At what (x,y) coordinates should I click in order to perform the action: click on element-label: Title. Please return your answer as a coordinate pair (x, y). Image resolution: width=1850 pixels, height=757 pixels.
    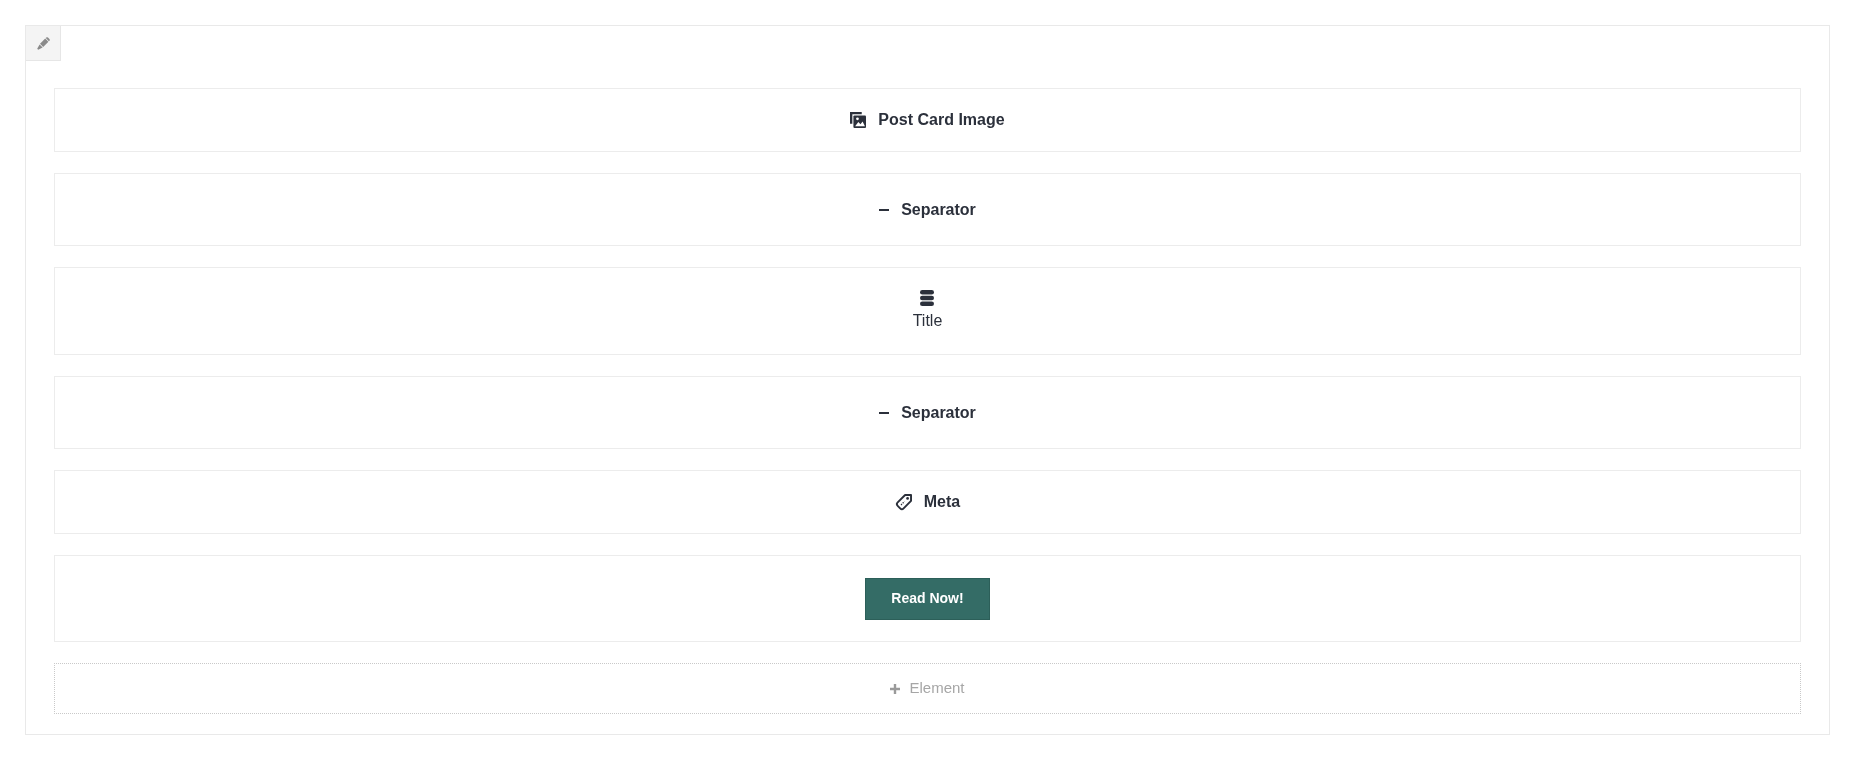
    Looking at the image, I should click on (927, 321).